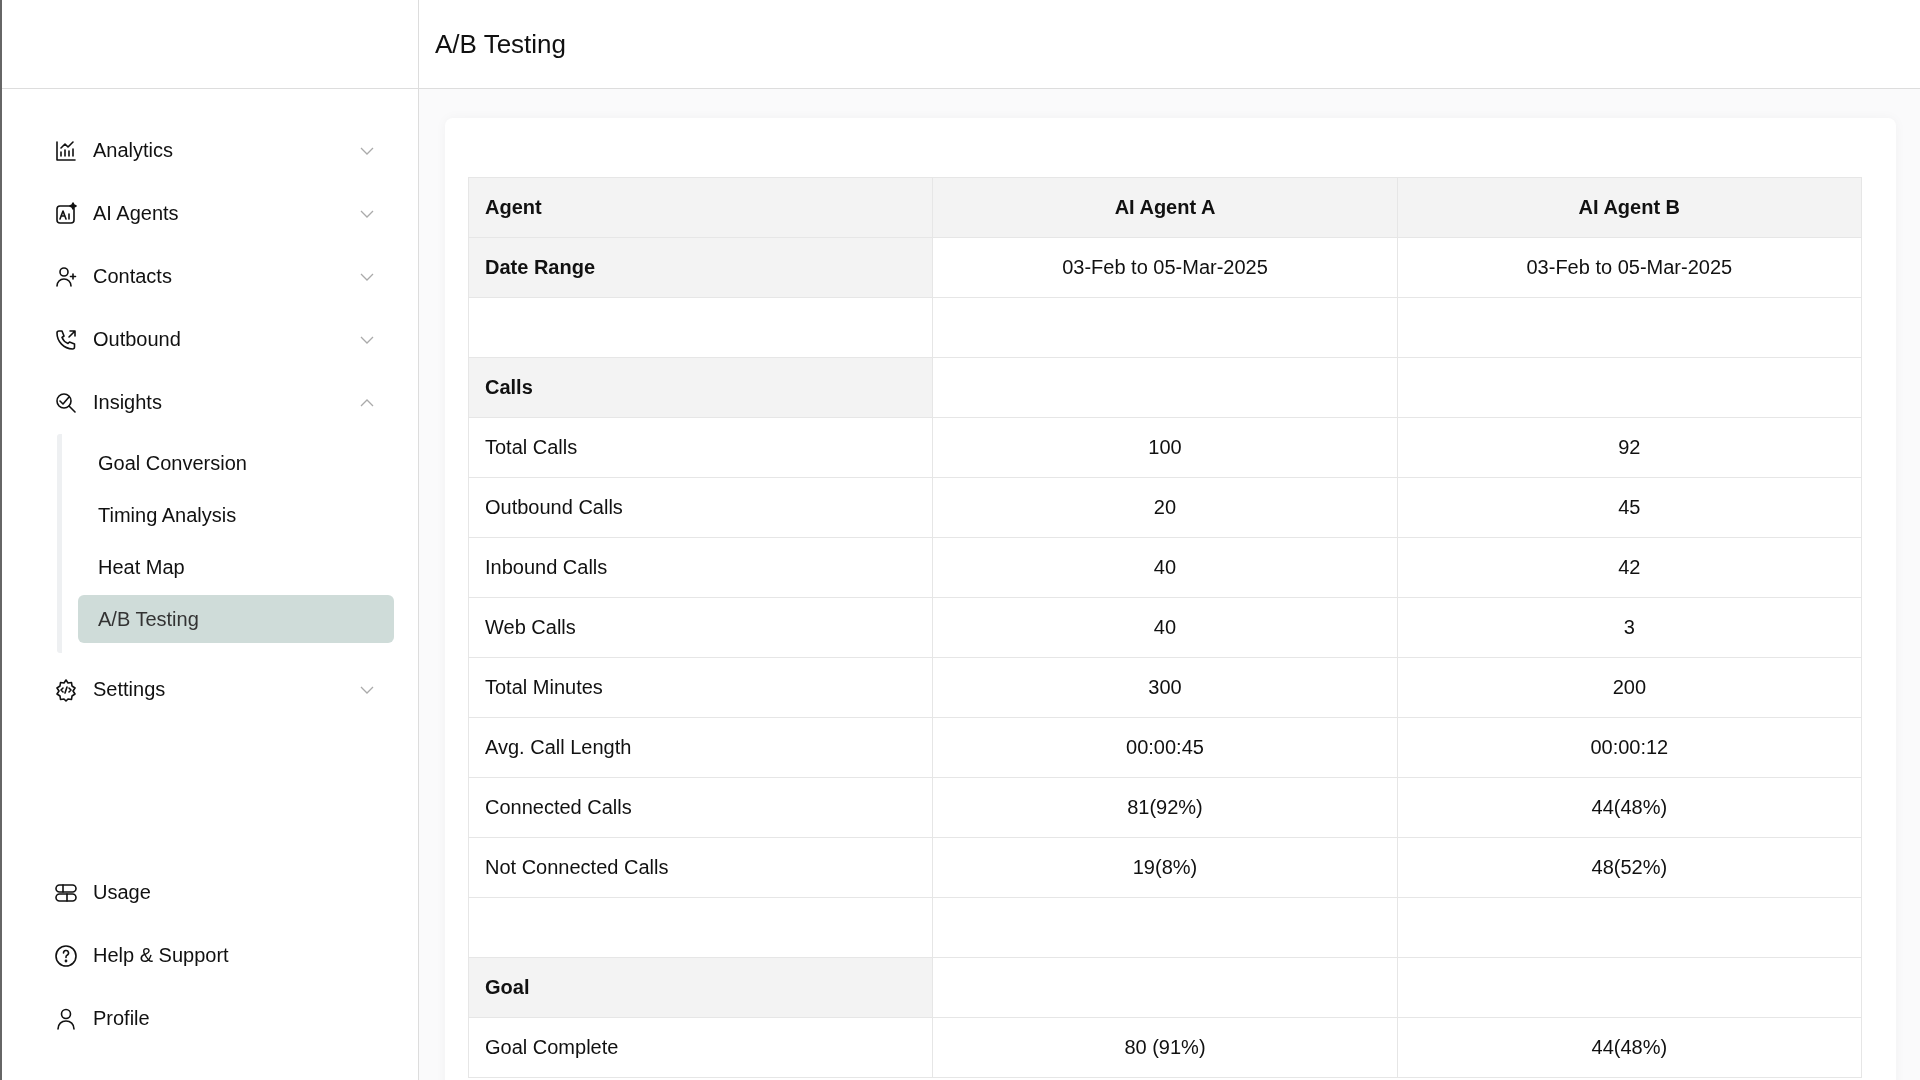 The height and width of the screenshot is (1080, 1920). What do you see at coordinates (1629, 207) in the screenshot?
I see `column-header: AI Agent B` at bounding box center [1629, 207].